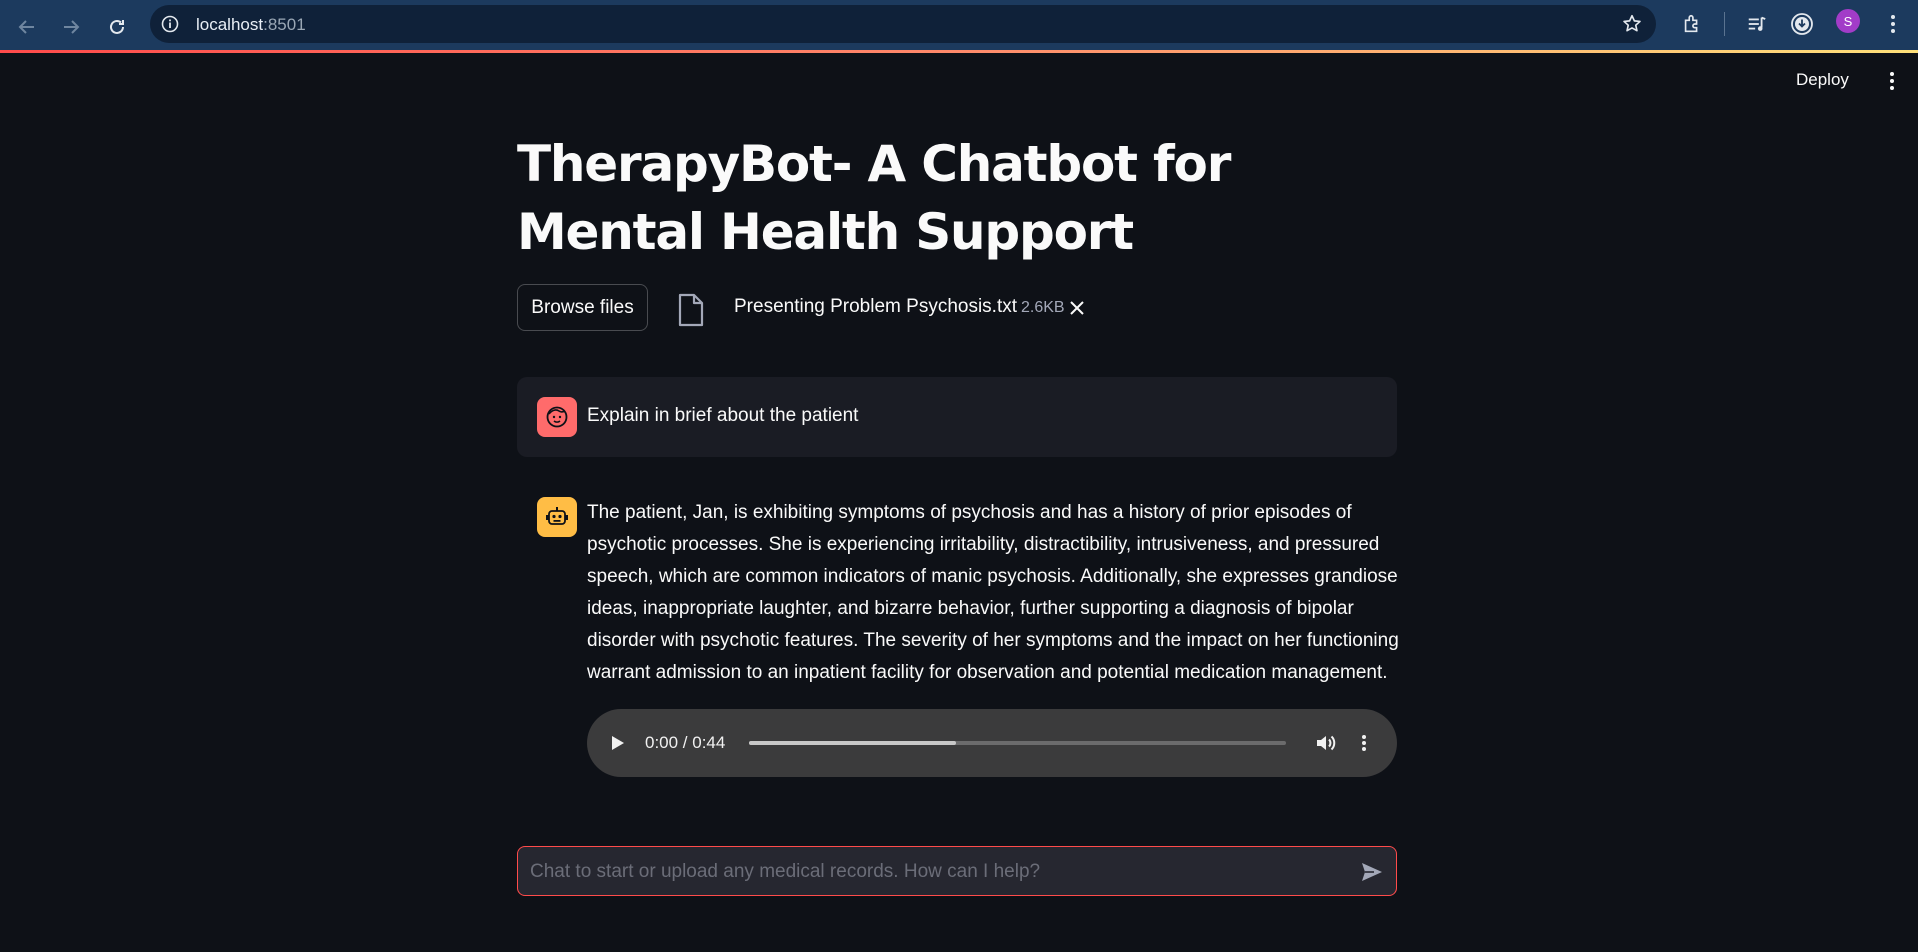 The height and width of the screenshot is (952, 1918). What do you see at coordinates (1372, 872) in the screenshot?
I see `send-icon` at bounding box center [1372, 872].